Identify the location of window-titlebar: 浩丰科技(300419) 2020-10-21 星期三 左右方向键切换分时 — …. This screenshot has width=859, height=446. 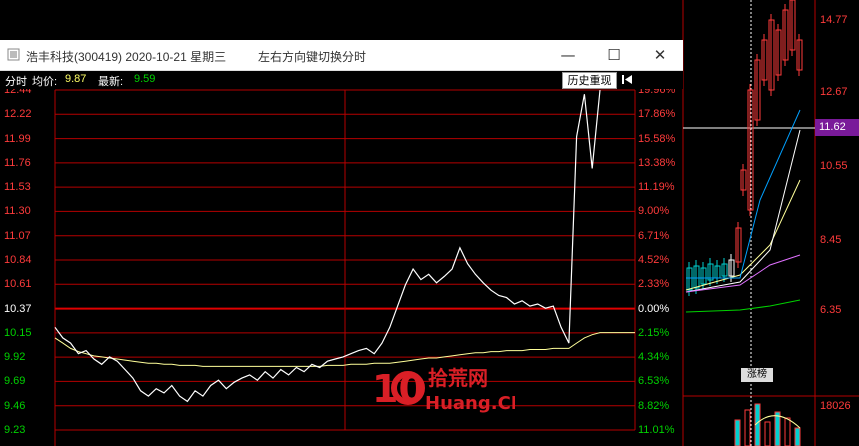
(341, 55).